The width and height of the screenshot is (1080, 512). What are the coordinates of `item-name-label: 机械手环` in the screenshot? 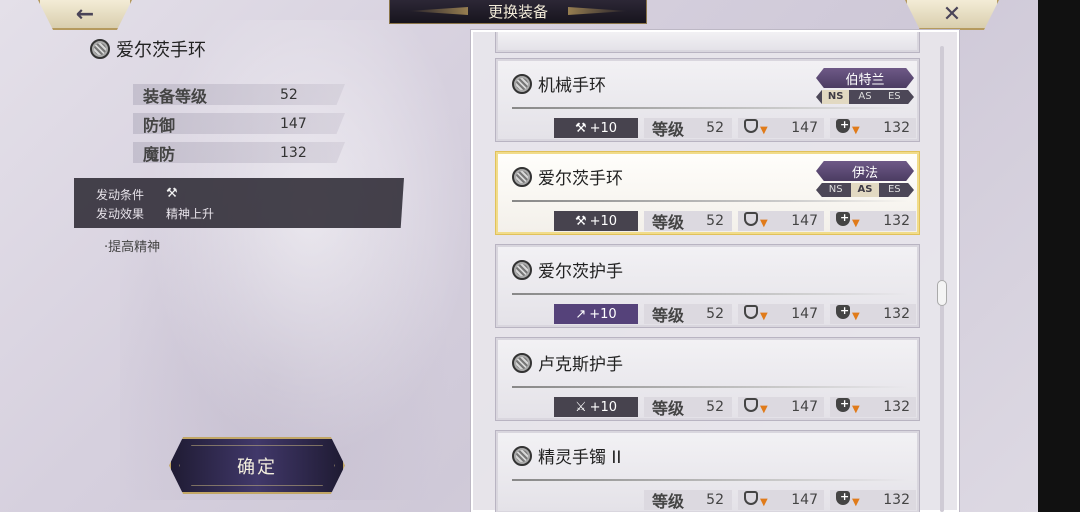 It's located at (572, 86).